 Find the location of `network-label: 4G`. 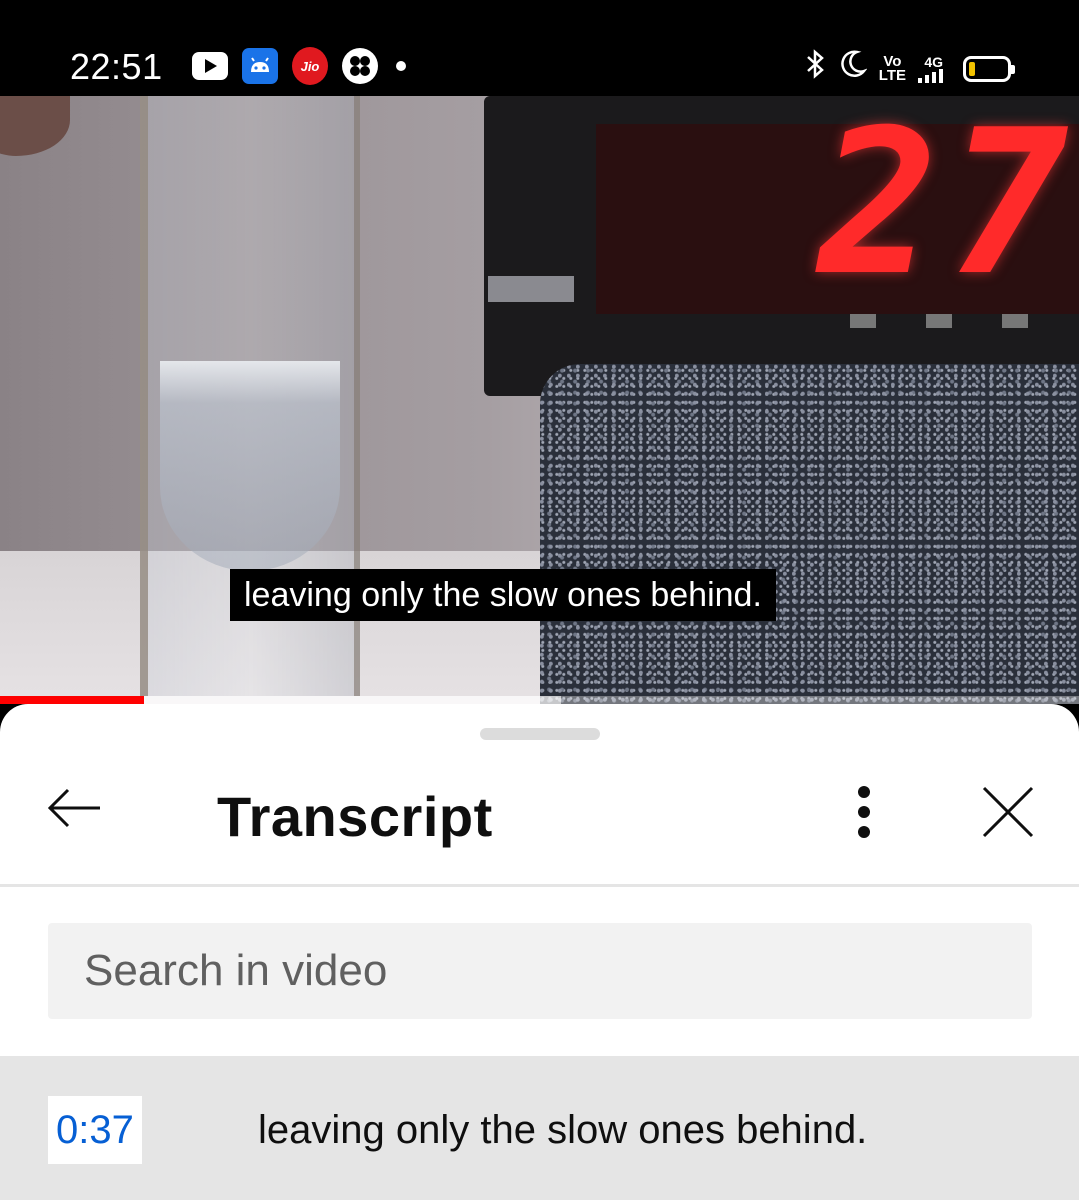

network-label: 4G is located at coordinates (933, 61).